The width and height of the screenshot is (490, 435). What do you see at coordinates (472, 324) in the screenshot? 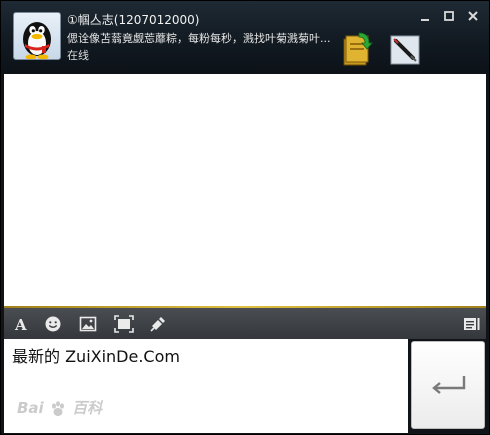
I see `message-history-icon` at bounding box center [472, 324].